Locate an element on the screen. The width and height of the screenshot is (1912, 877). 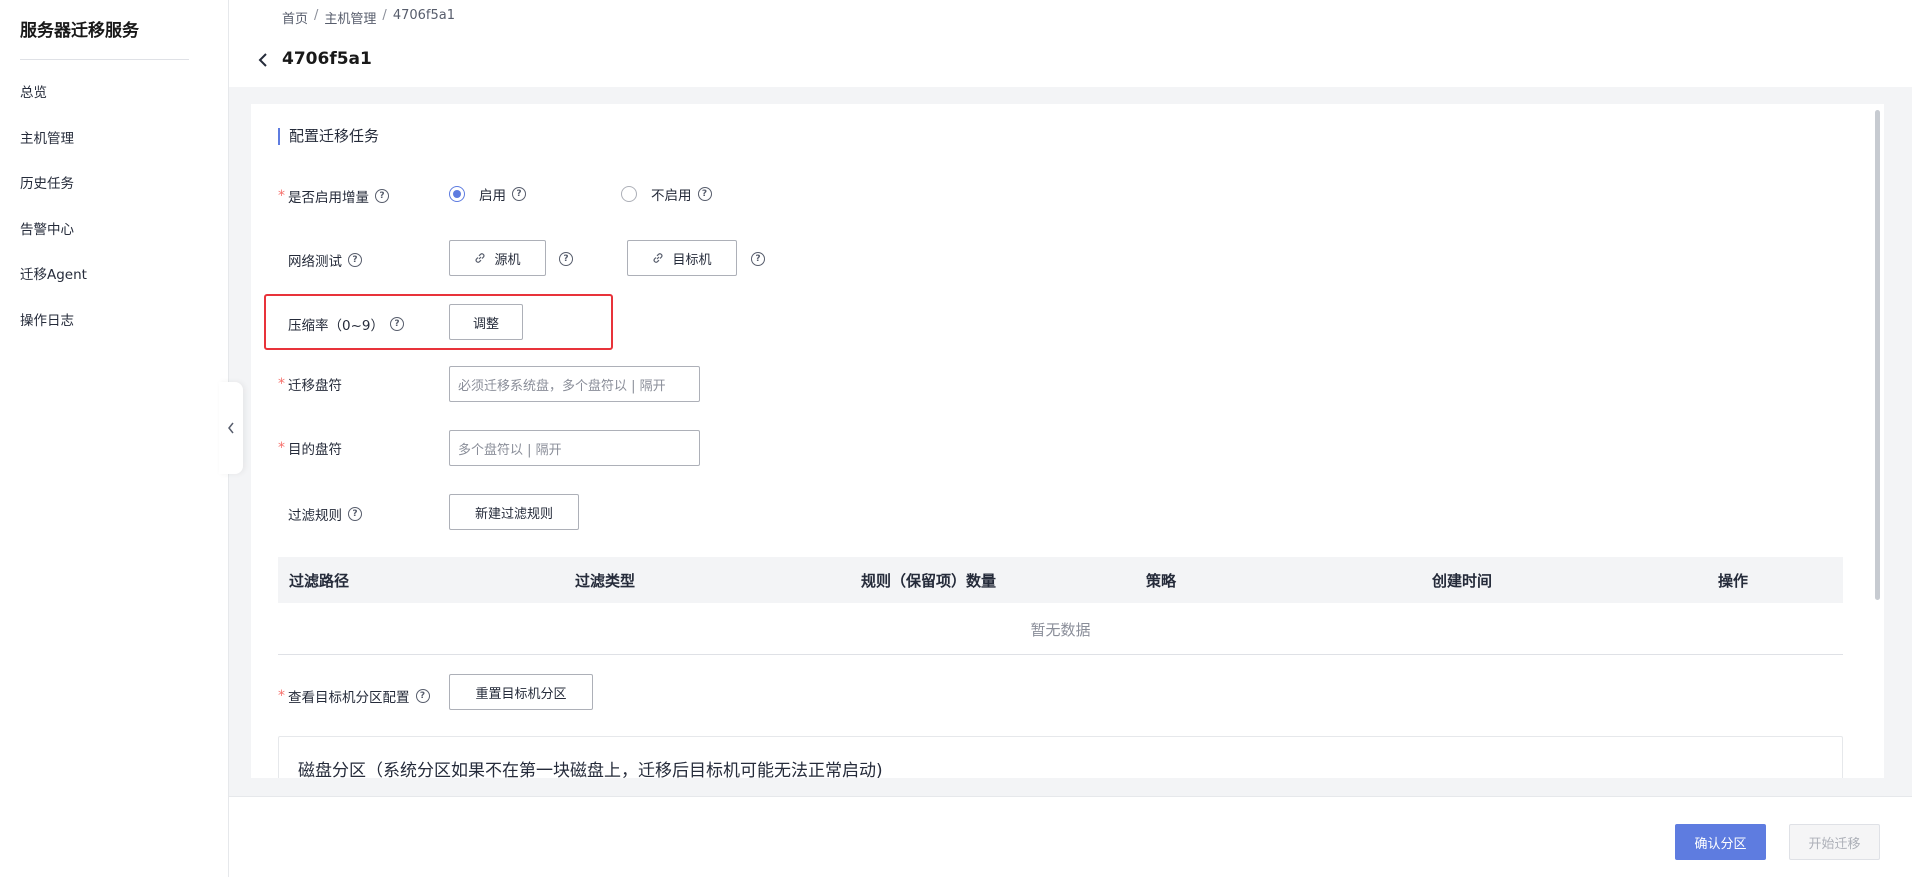
radio-disable-label: 不启用 is located at coordinates (671, 196).